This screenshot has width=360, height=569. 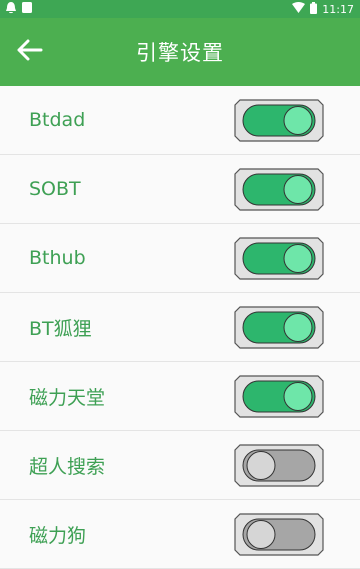 I want to click on engine-row: 超人搜索, so click(x=180, y=465).